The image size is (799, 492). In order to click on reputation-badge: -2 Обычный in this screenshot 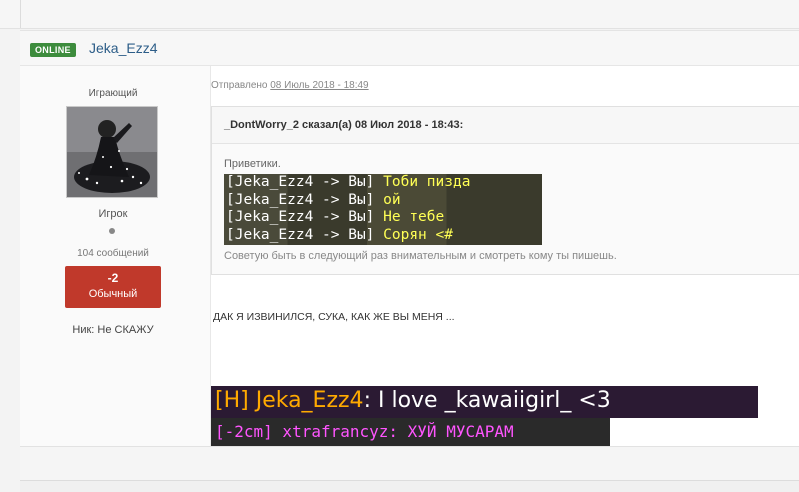, I will do `click(113, 287)`.